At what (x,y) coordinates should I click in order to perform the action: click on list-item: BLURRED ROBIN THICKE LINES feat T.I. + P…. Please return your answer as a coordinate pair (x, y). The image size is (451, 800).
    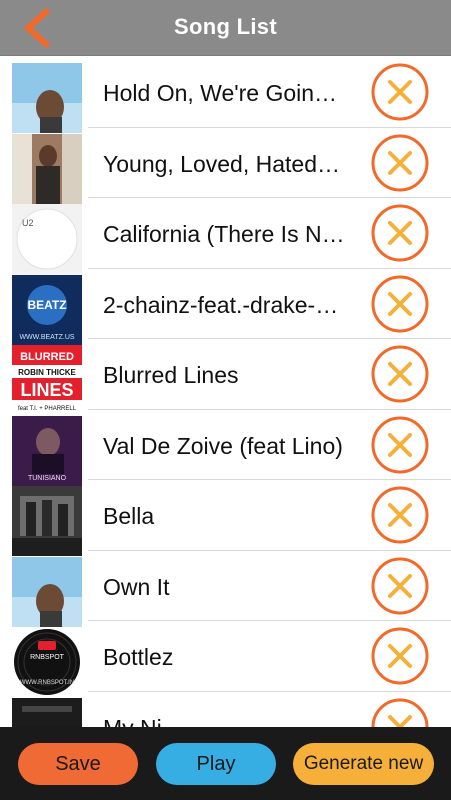
    Looking at the image, I should click on (225, 377).